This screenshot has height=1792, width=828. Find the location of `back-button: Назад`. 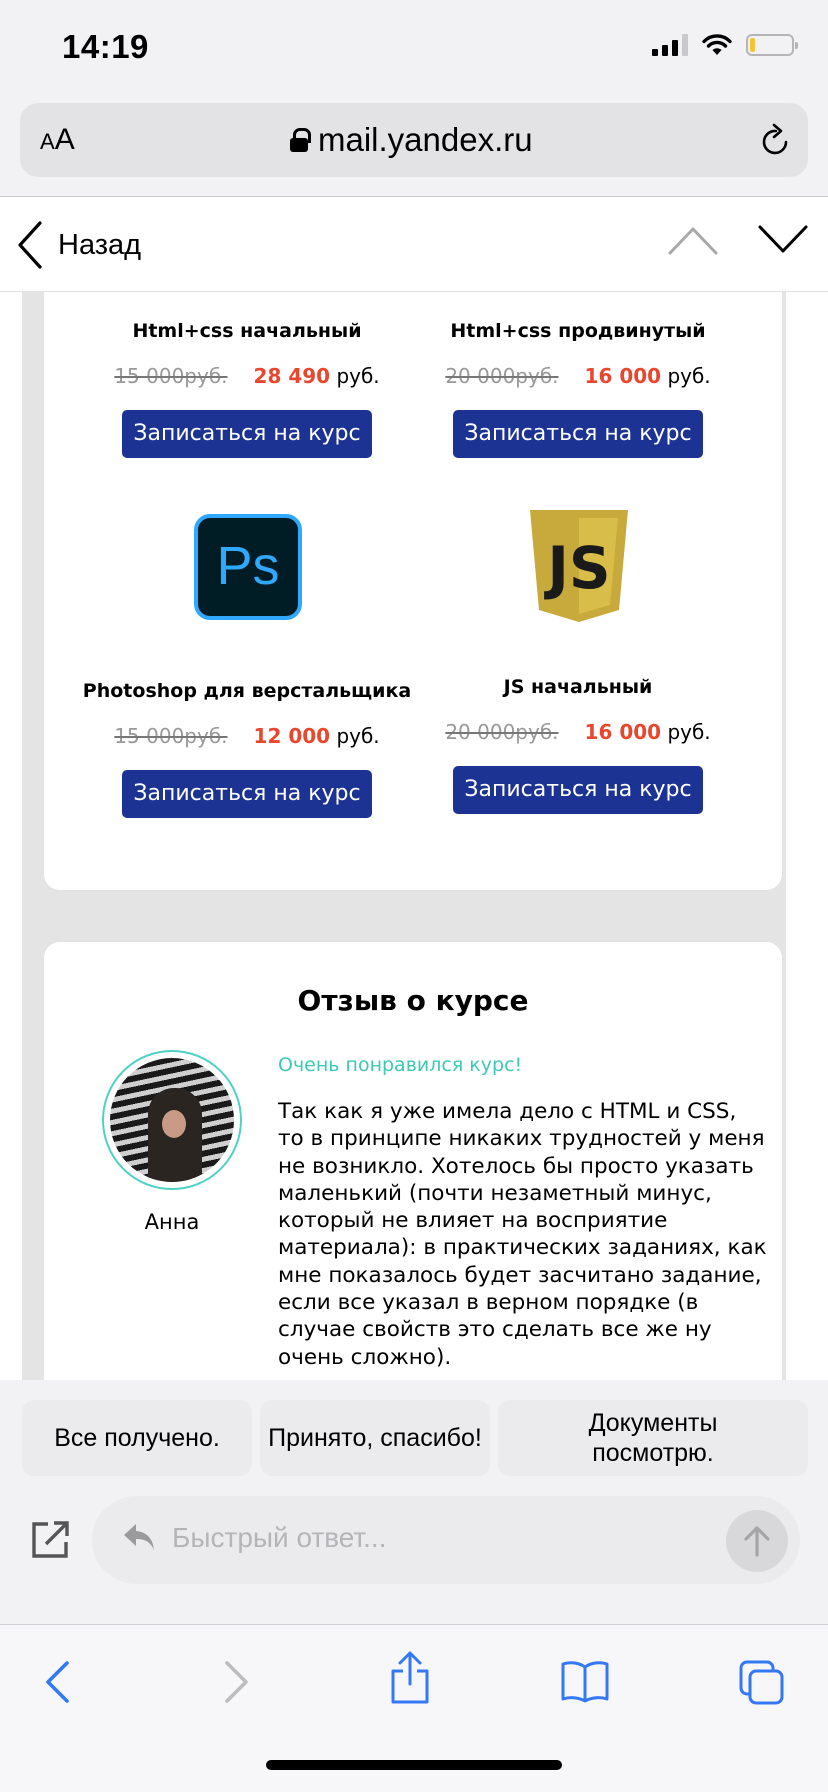

back-button: Назад is located at coordinates (78, 245).